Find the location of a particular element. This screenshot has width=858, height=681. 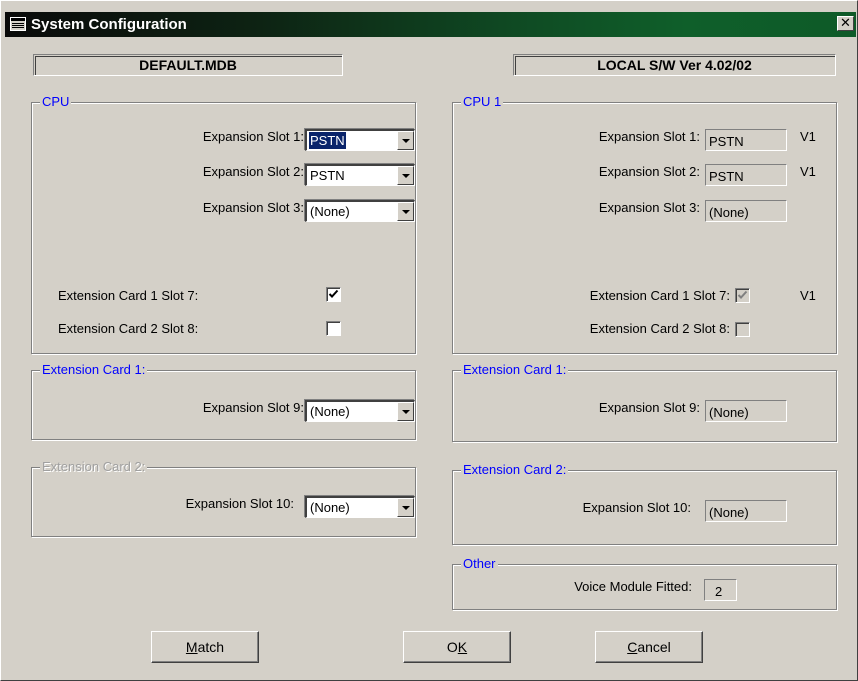

left-slot9-label: Expansion Slot 9: is located at coordinates (253, 407).